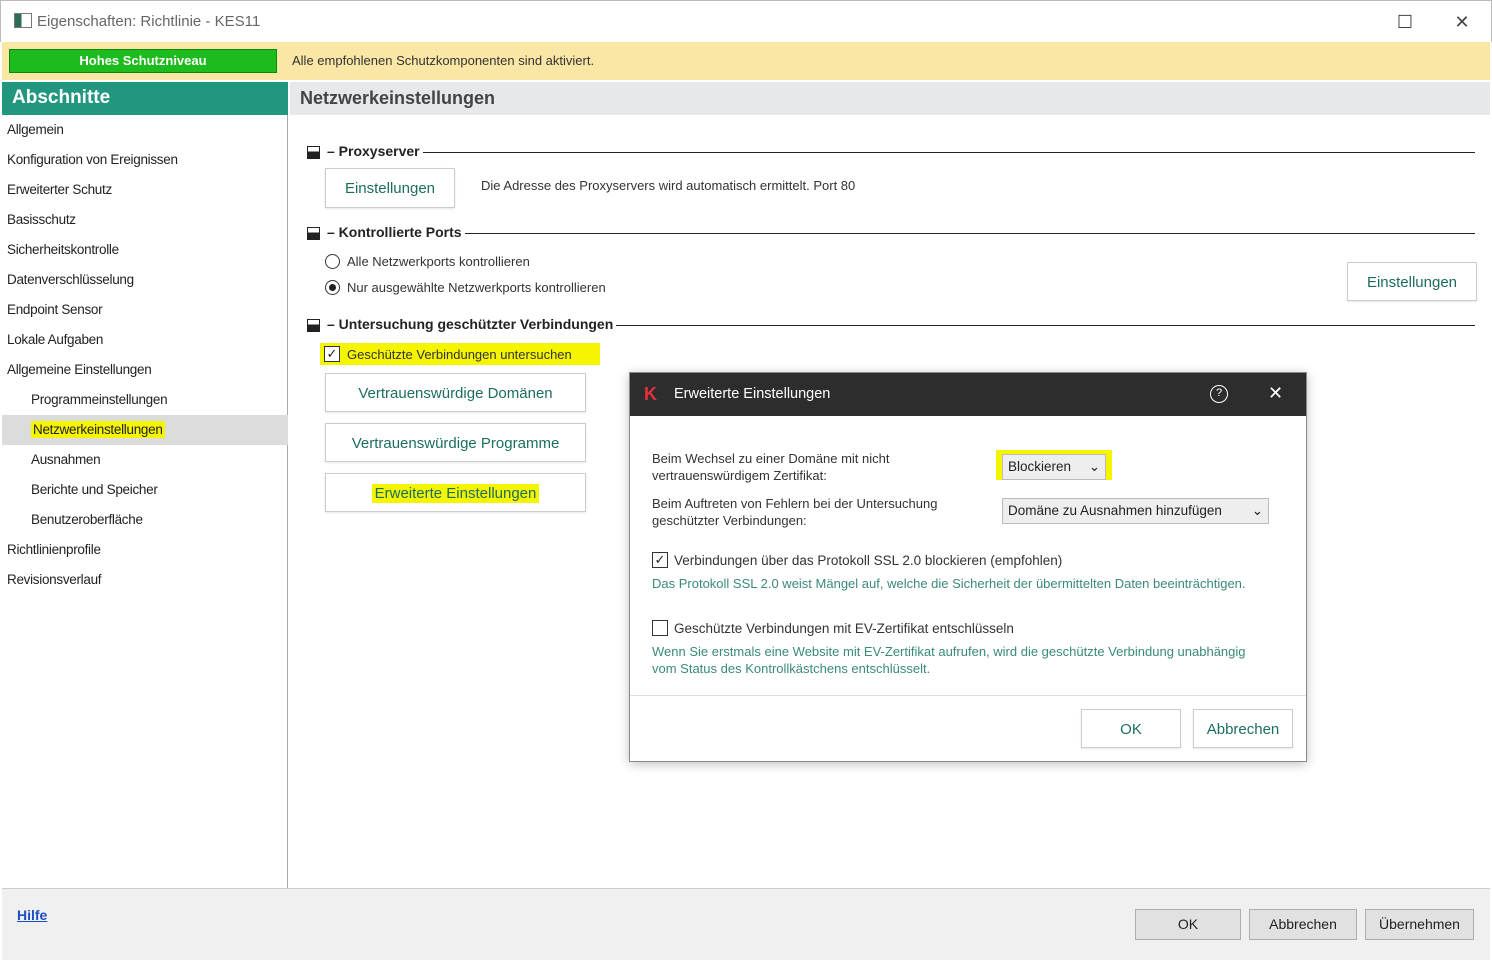 The width and height of the screenshot is (1492, 962). I want to click on help-link: Hilfe, so click(32, 915).